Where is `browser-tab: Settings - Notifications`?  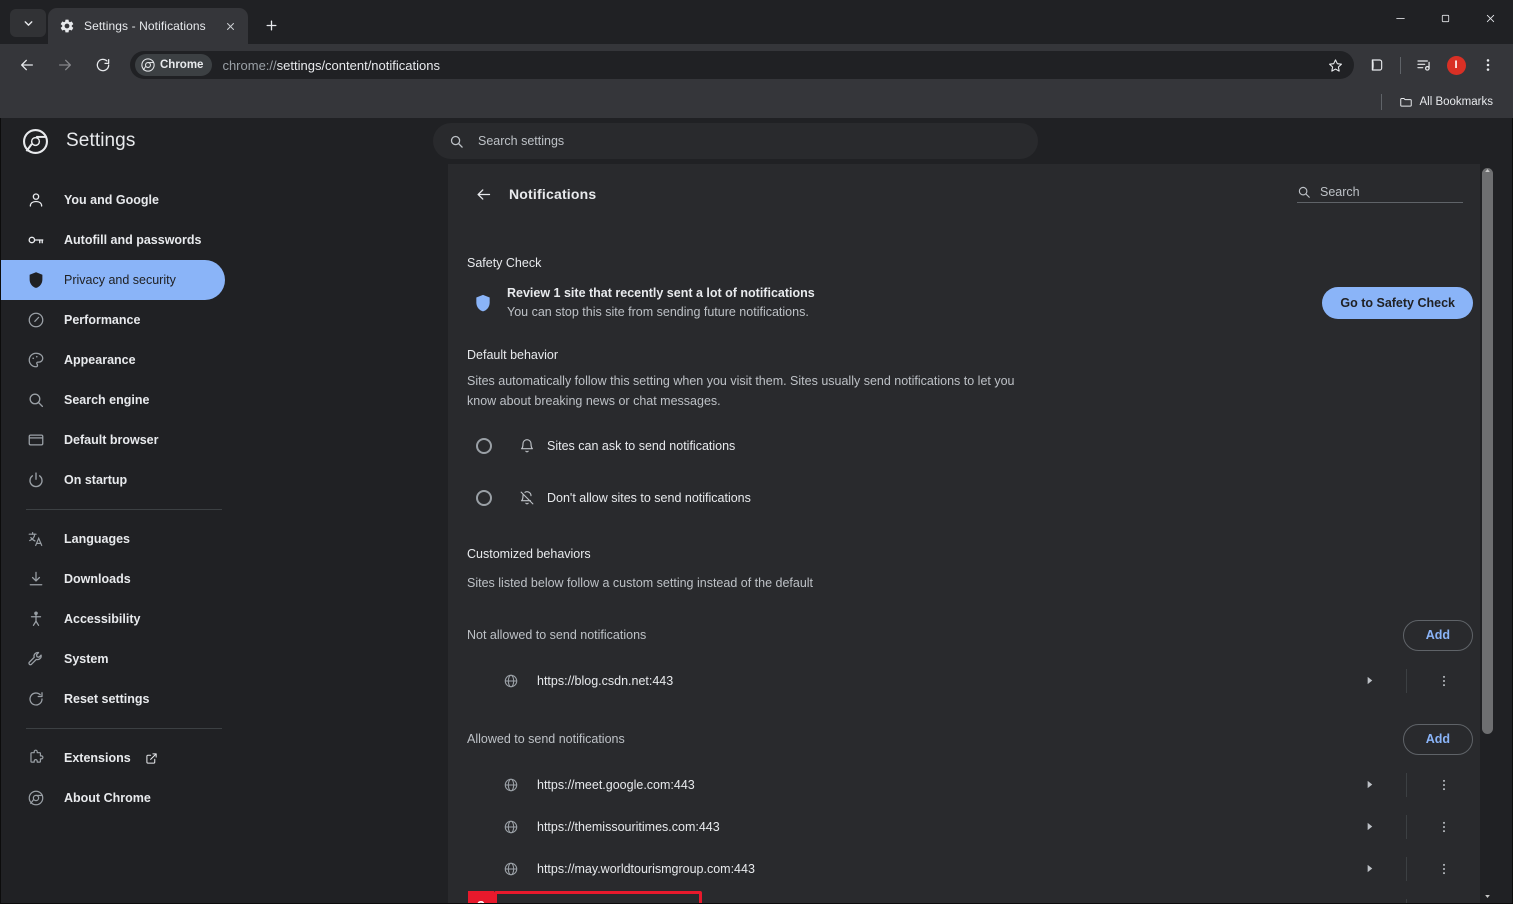
browser-tab: Settings - Notifications is located at coordinates (148, 26).